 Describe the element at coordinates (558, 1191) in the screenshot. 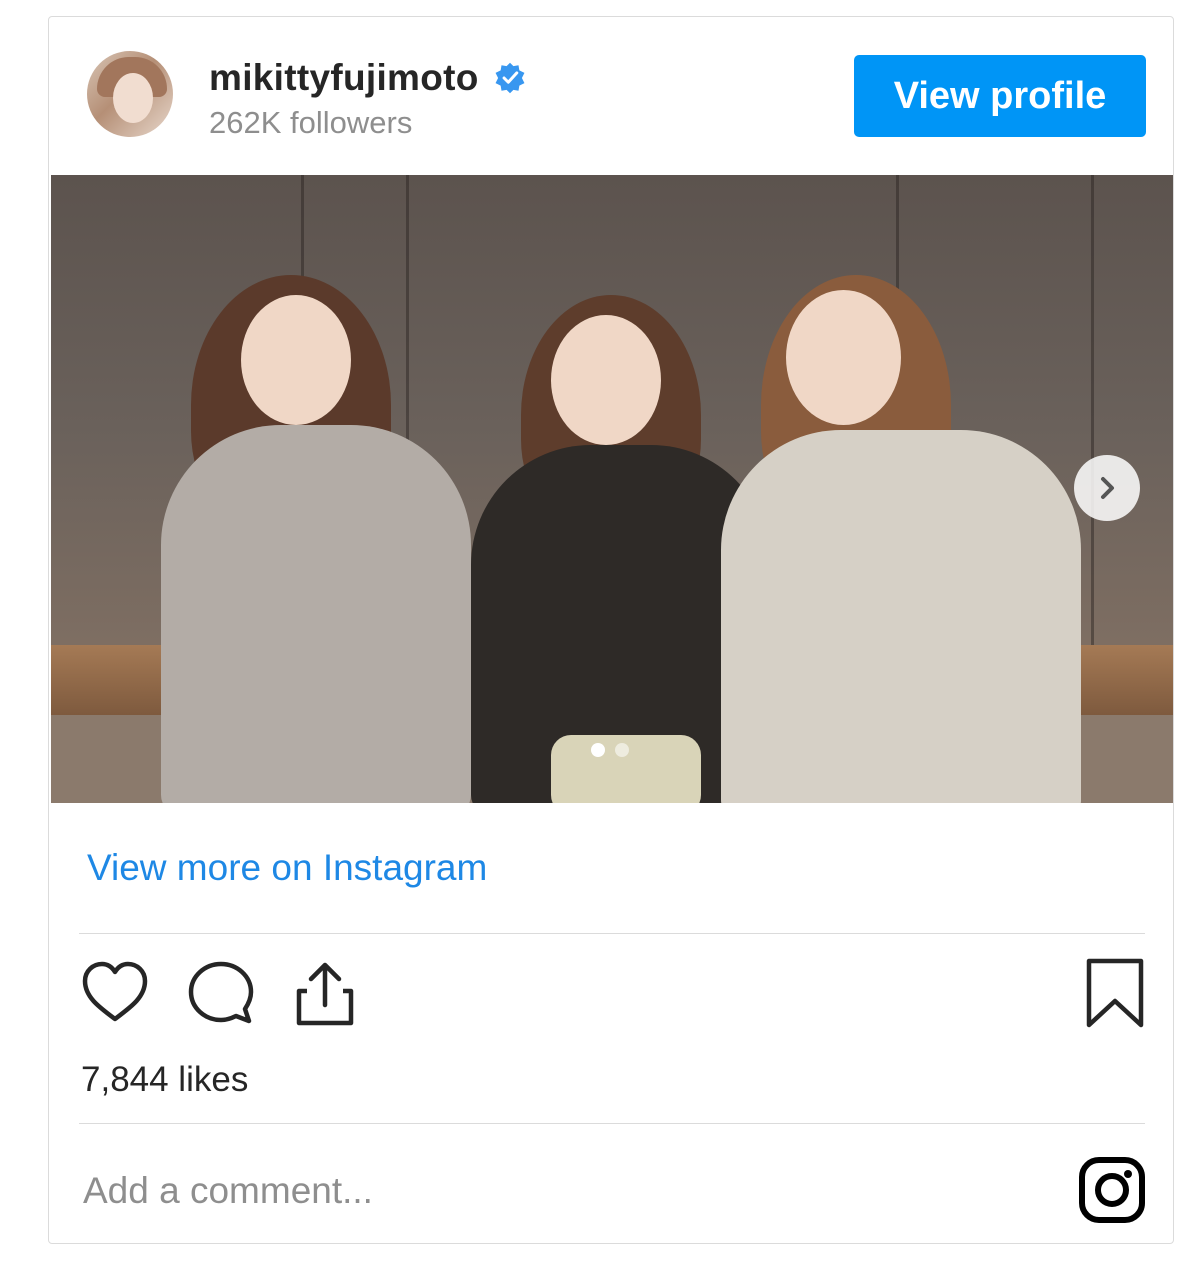

I see `comment-input` at that location.